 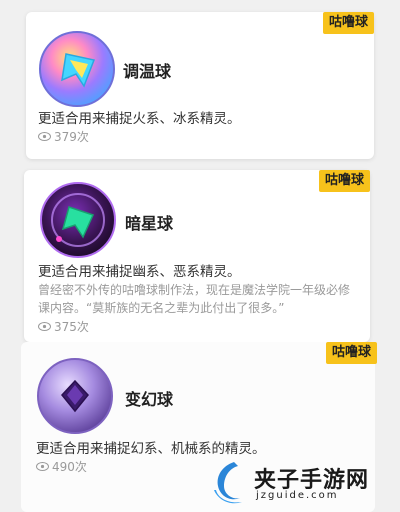 What do you see at coordinates (149, 399) in the screenshot?
I see `ball-name: 变幻球` at bounding box center [149, 399].